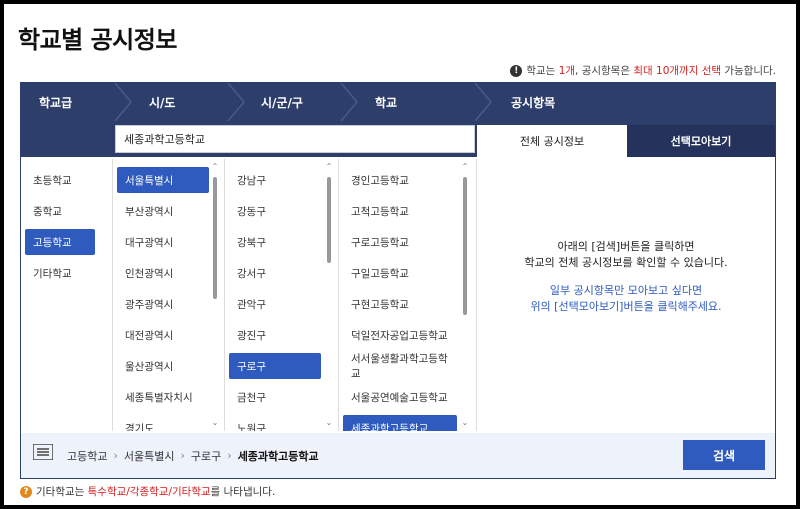 The height and width of the screenshot is (509, 800). Describe the element at coordinates (275, 366) in the screenshot. I see `district-item: 구로구` at that location.